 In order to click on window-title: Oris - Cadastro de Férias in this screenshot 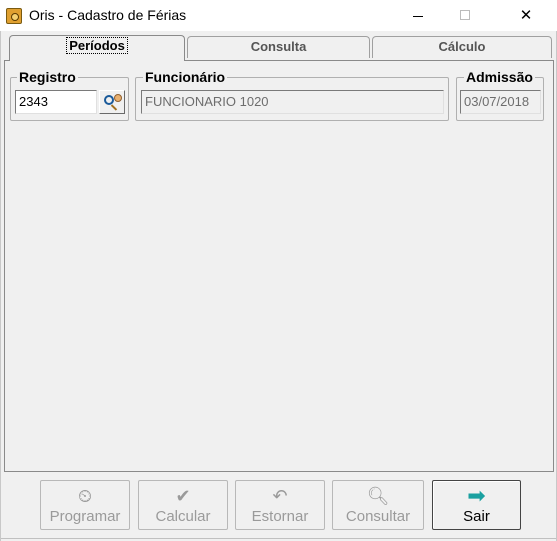, I will do `click(108, 15)`.